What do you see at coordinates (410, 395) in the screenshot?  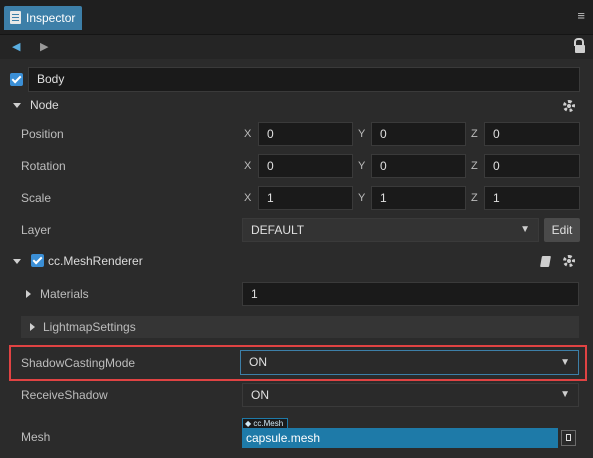 I see `receive-shadow-select: ON ▼` at bounding box center [410, 395].